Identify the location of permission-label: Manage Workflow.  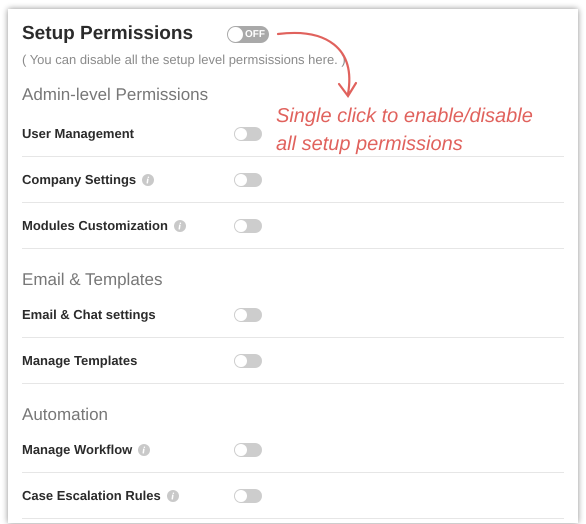
(77, 449).